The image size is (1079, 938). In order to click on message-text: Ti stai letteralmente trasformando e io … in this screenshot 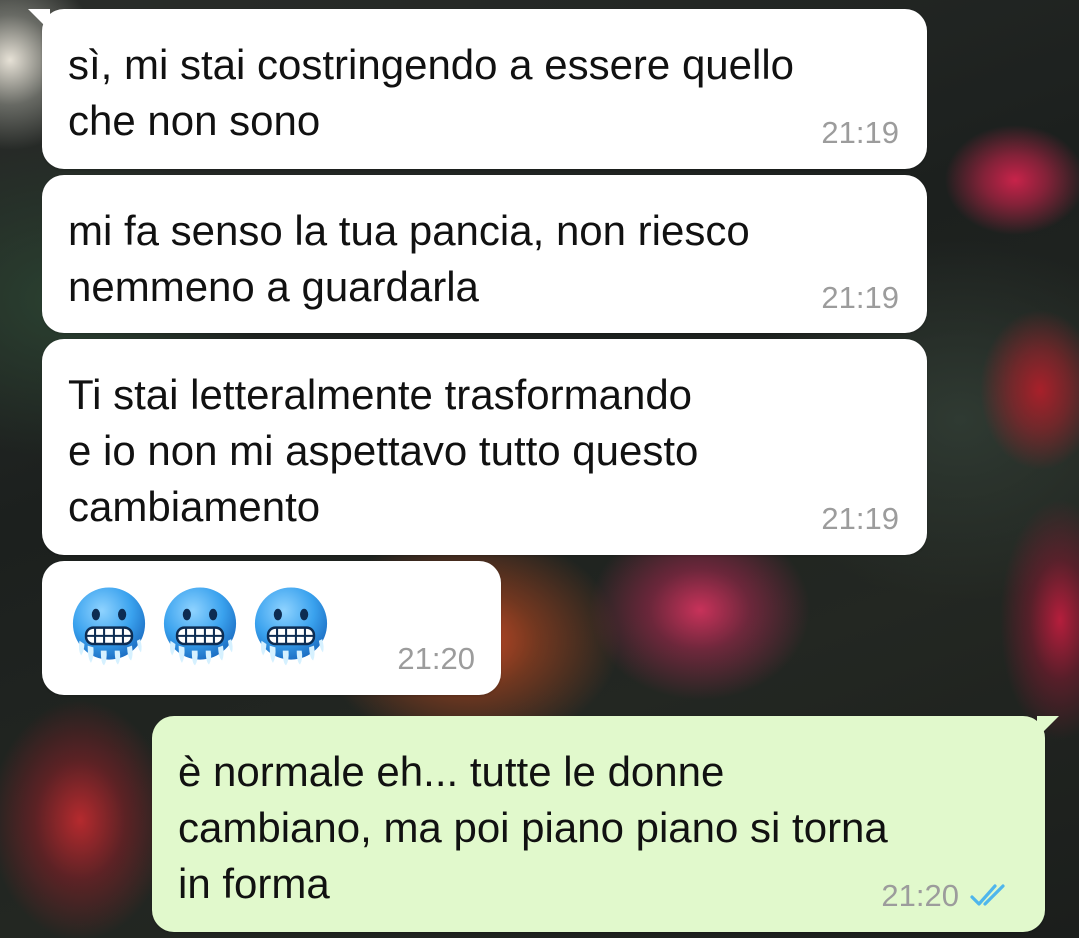, I will do `click(383, 450)`.